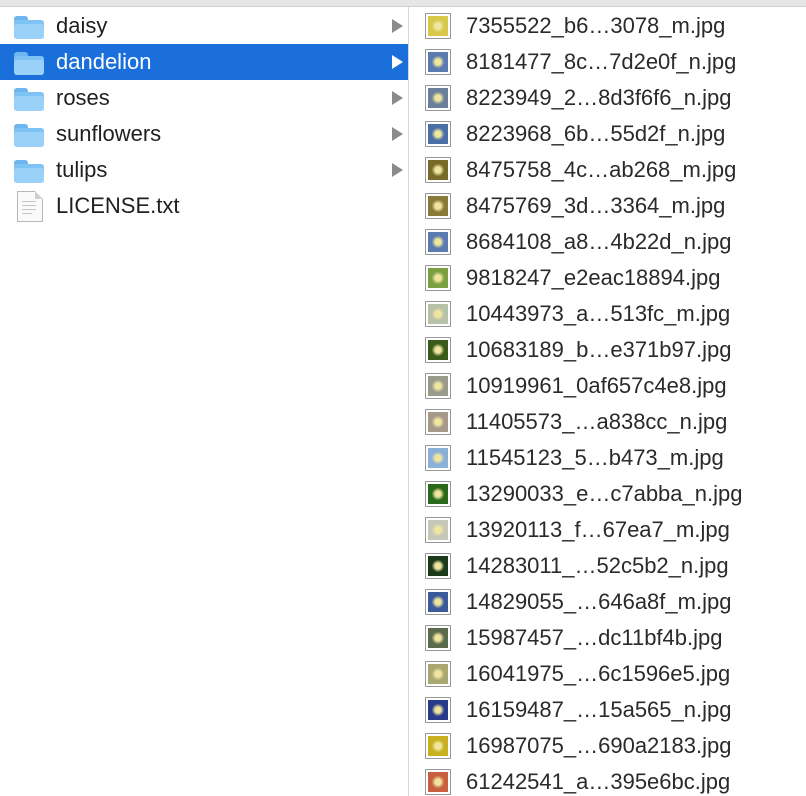 The width and height of the screenshot is (806, 796). Describe the element at coordinates (598, 781) in the screenshot. I see `file-name: 61242541_a…395e6bc.jpg` at that location.